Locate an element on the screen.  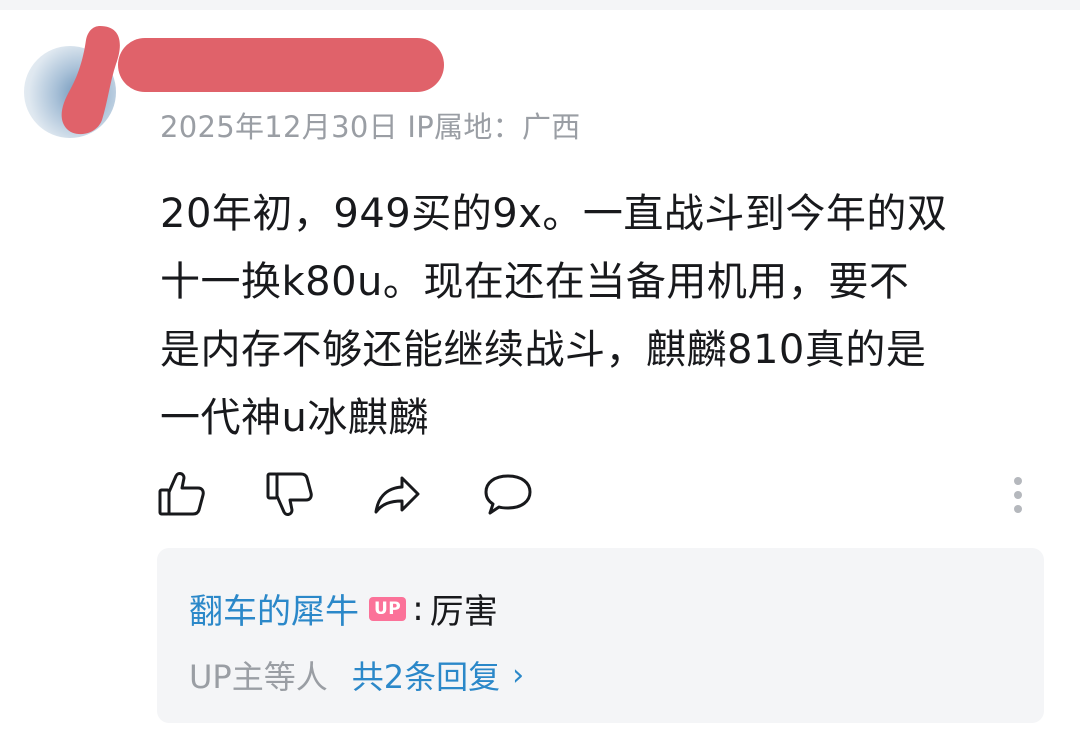
view-replies-link: 共2条回复 › is located at coordinates (438, 675).